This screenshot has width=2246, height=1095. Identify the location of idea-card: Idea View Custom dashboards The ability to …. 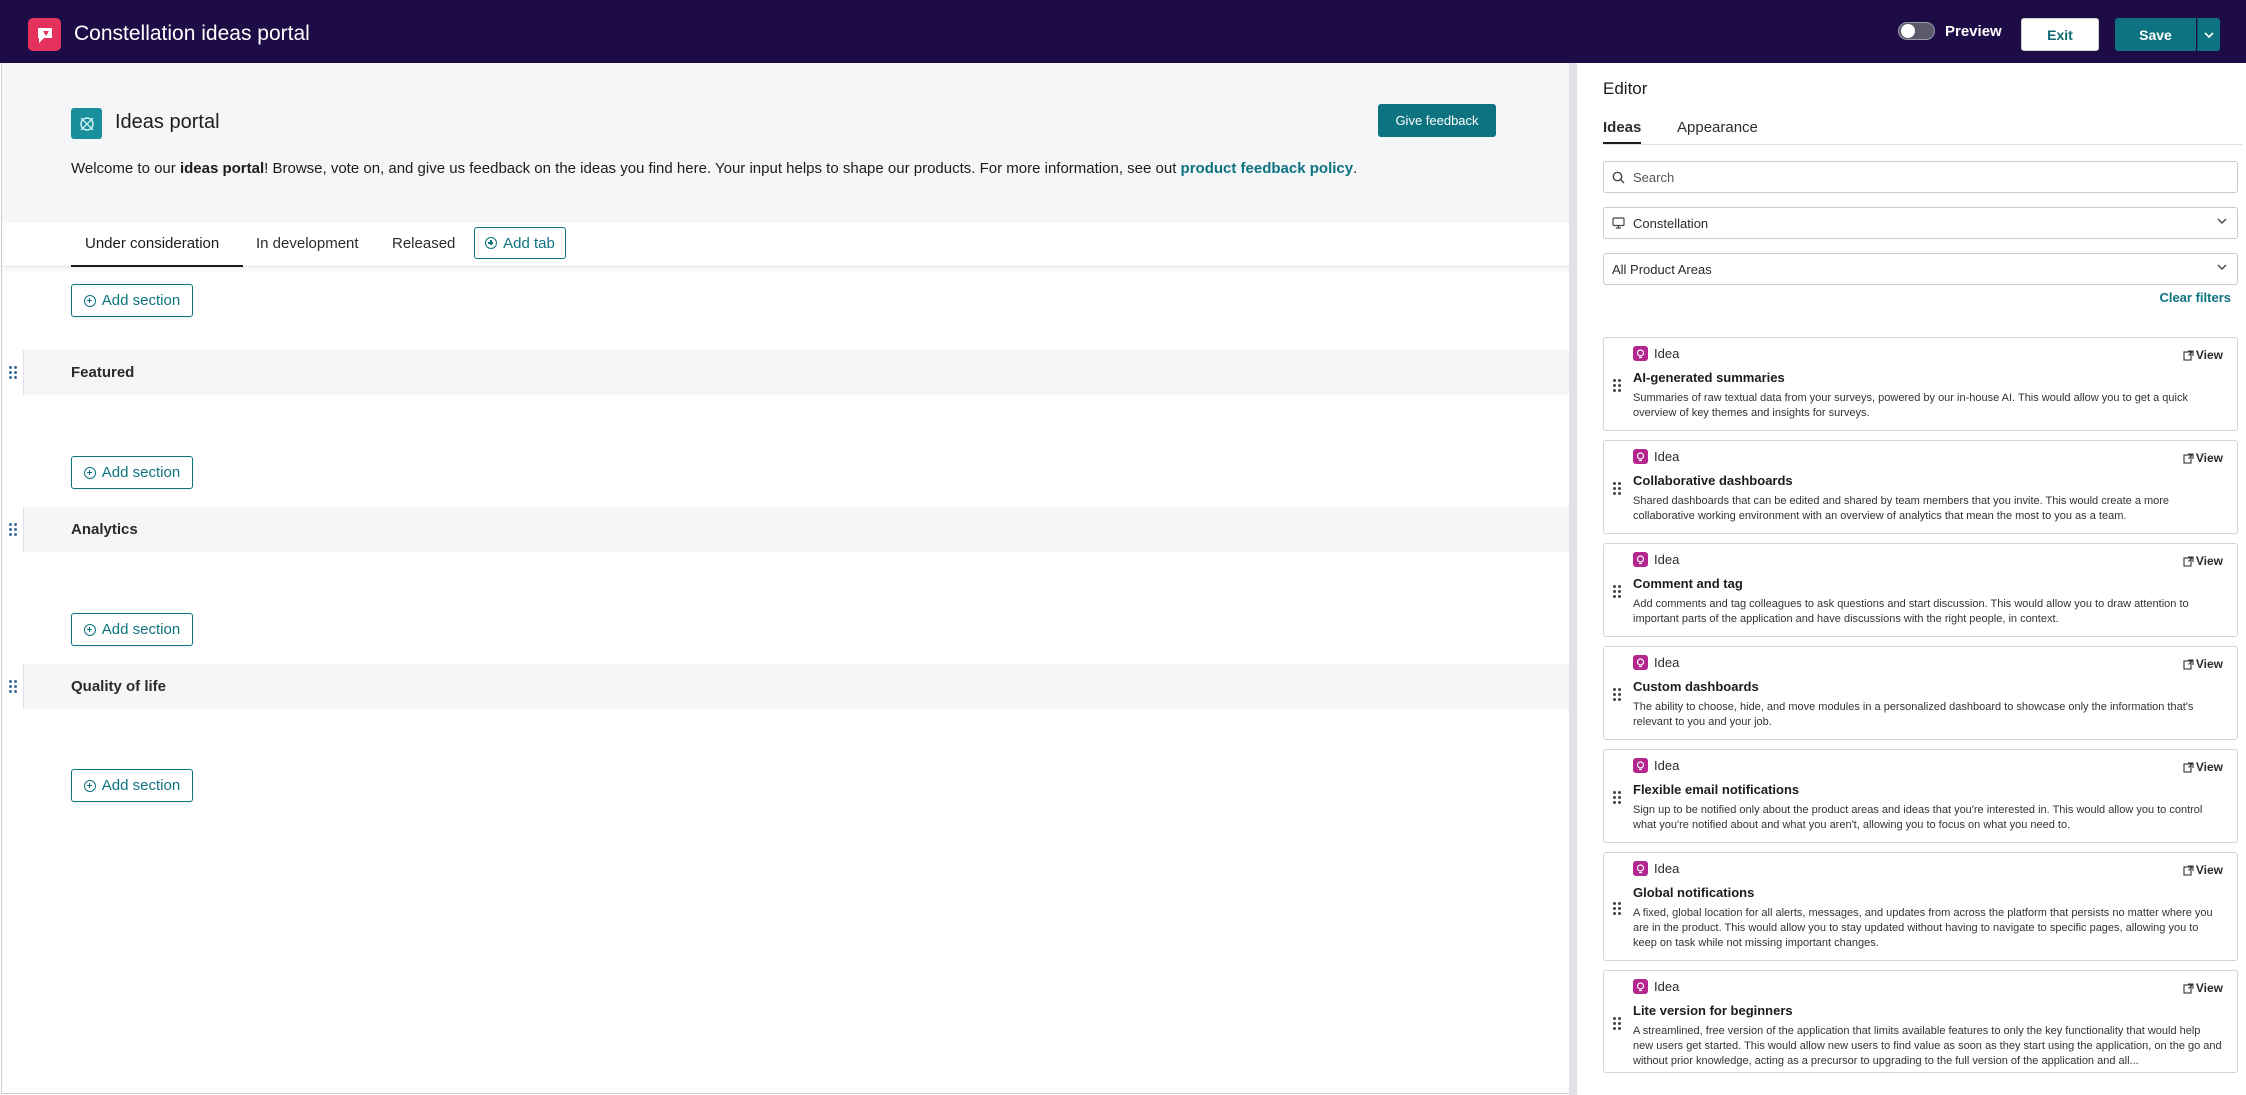
(1920, 693).